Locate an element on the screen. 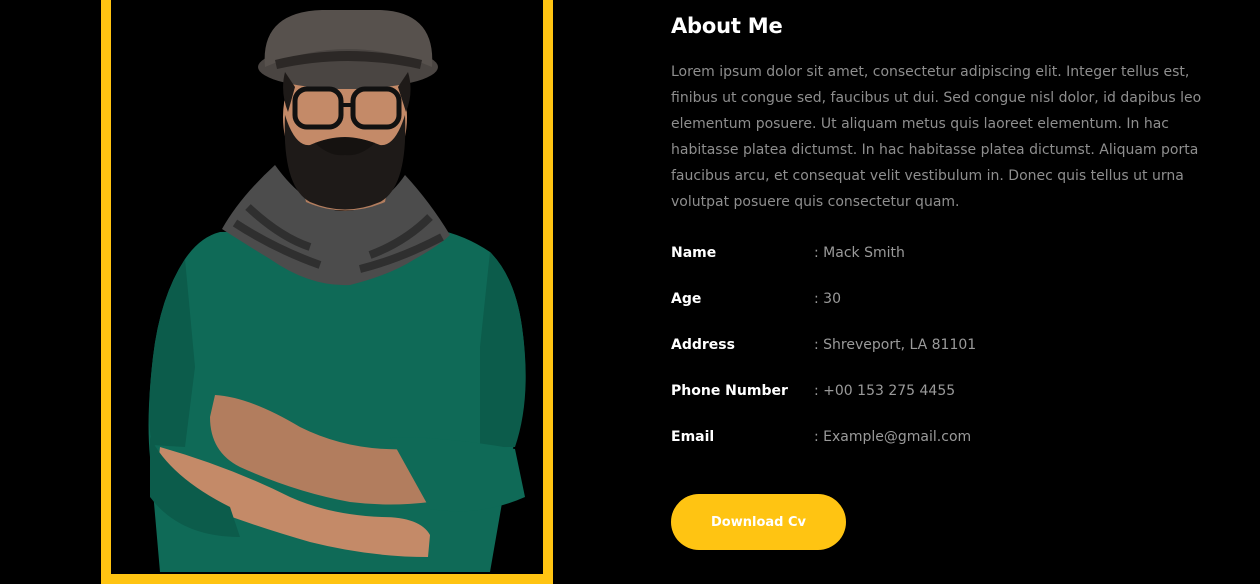 This screenshot has width=1260, height=584. info-label-name: Name is located at coordinates (694, 253).